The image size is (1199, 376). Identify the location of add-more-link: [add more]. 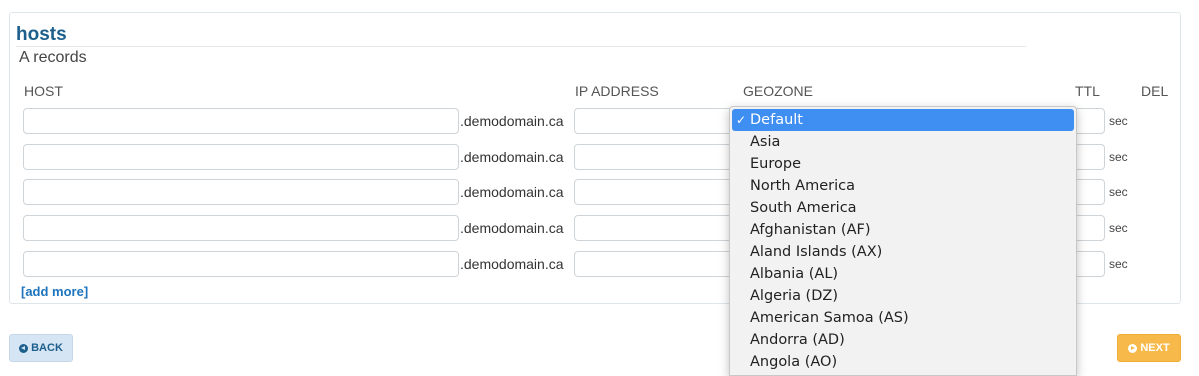
(54, 291).